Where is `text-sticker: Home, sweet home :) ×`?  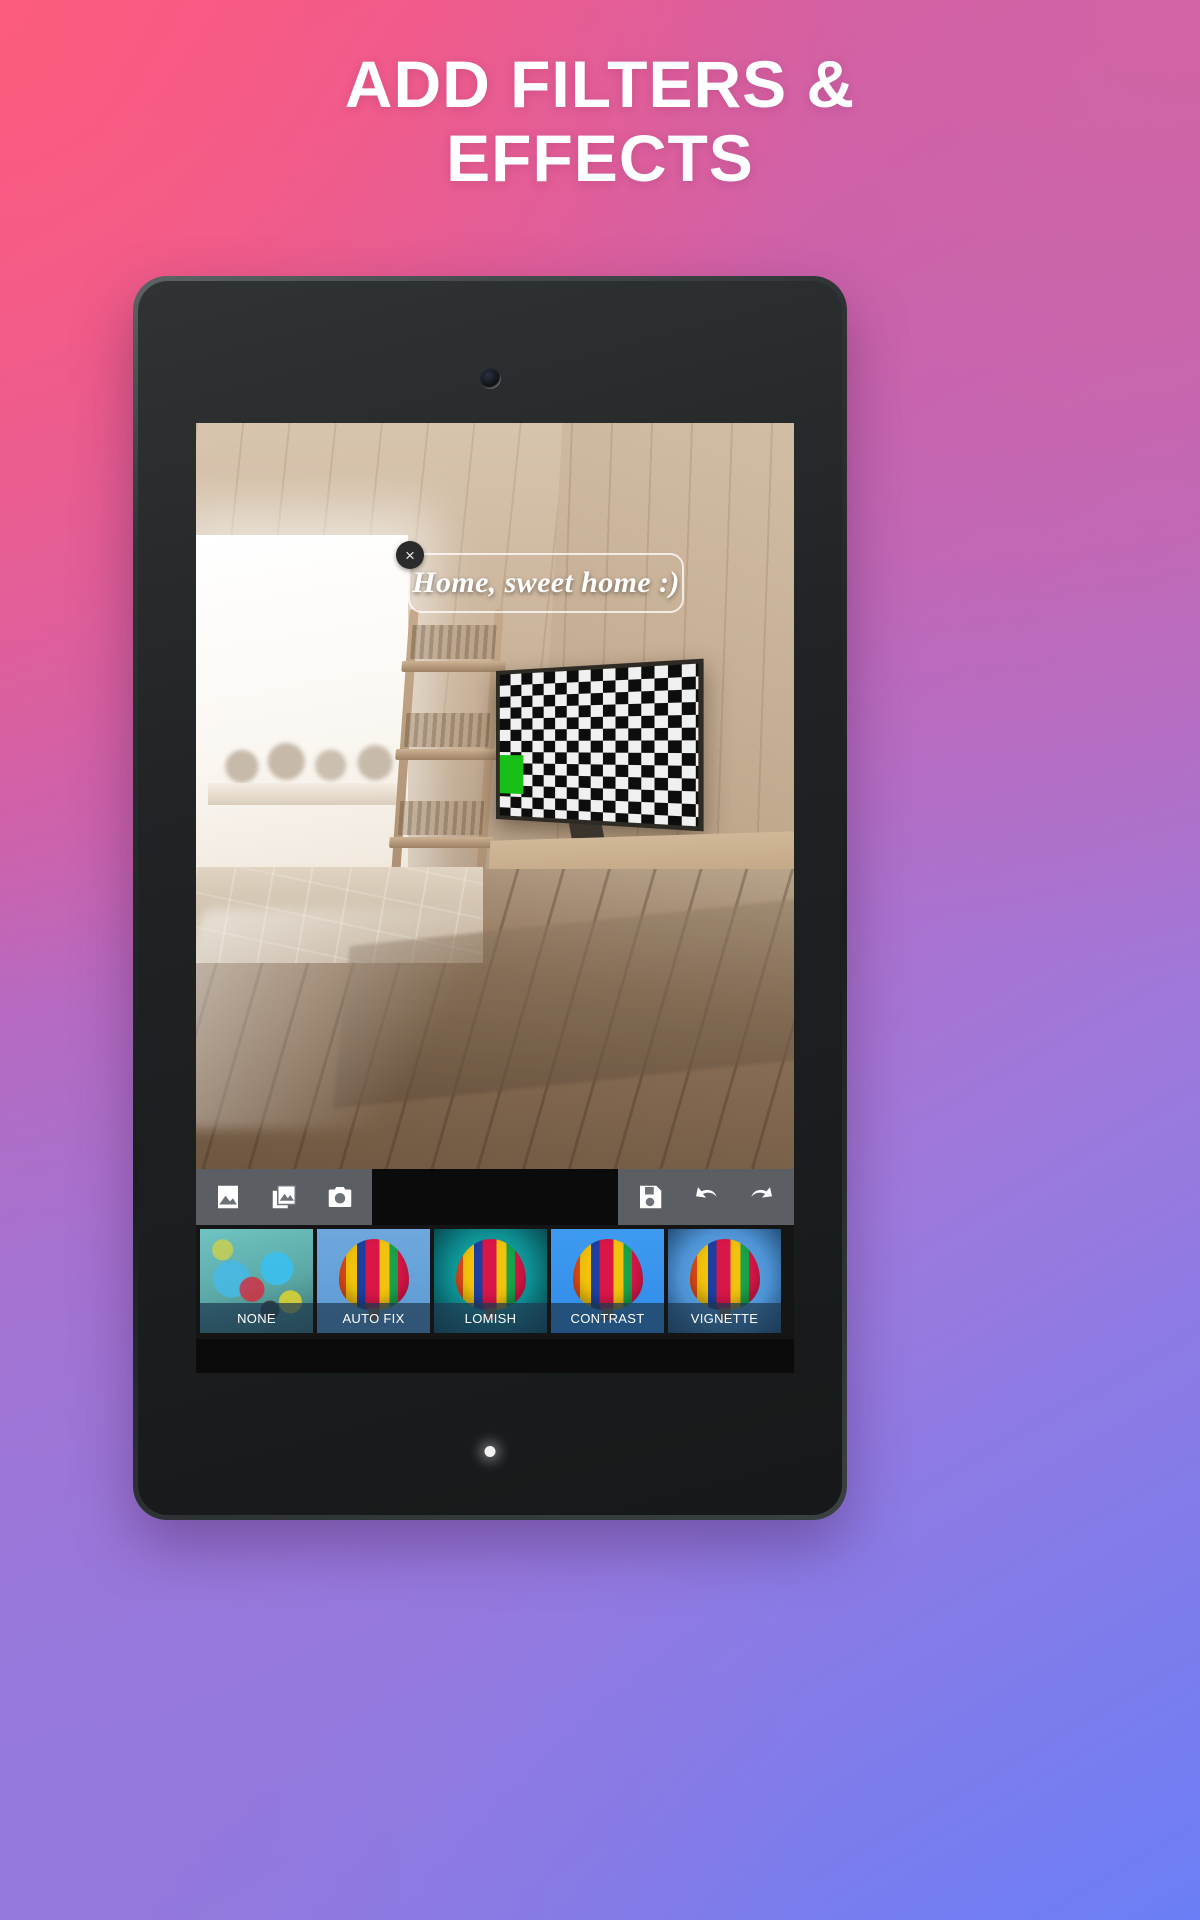
text-sticker: Home, sweet home :) × is located at coordinates (540, 577).